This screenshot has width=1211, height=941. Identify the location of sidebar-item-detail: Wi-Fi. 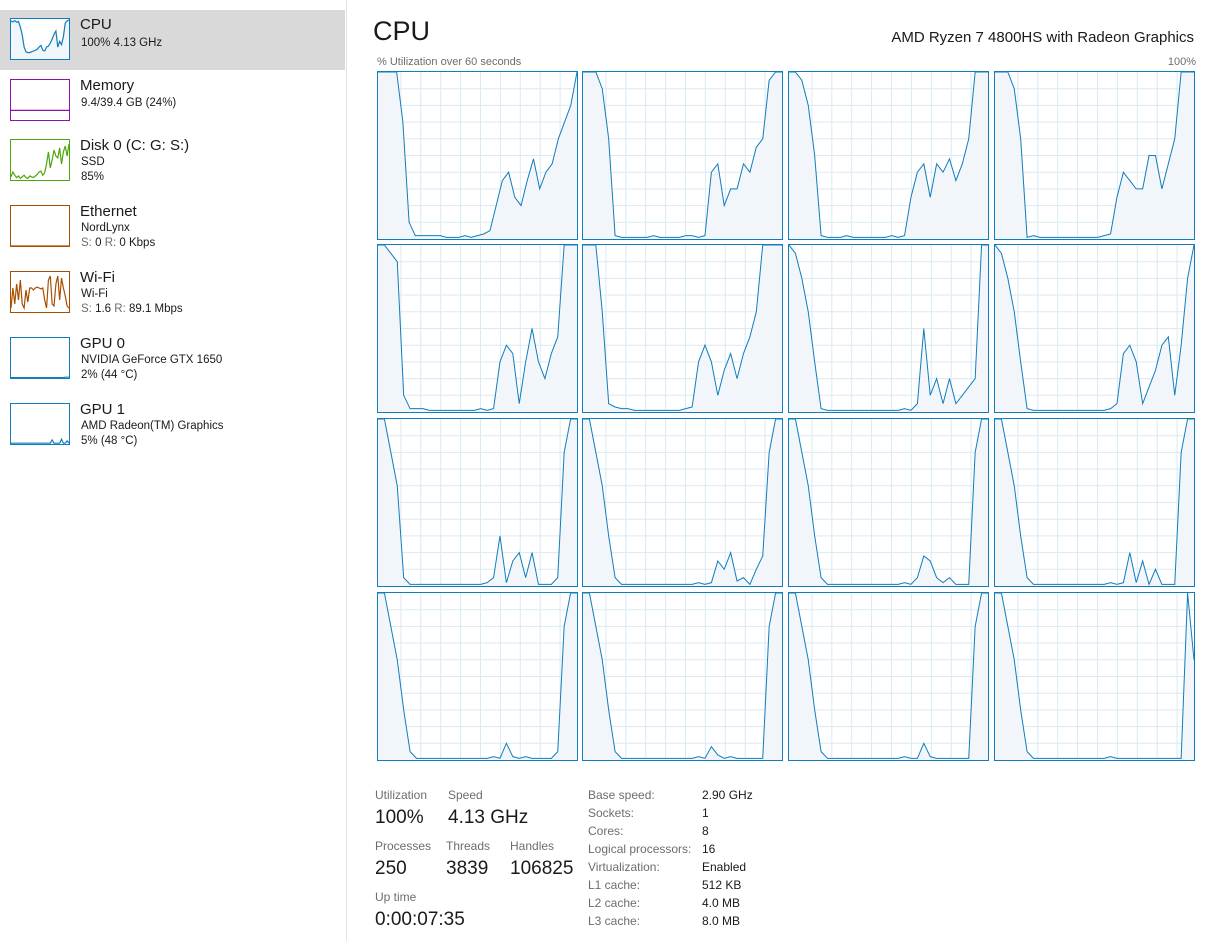
(94, 294).